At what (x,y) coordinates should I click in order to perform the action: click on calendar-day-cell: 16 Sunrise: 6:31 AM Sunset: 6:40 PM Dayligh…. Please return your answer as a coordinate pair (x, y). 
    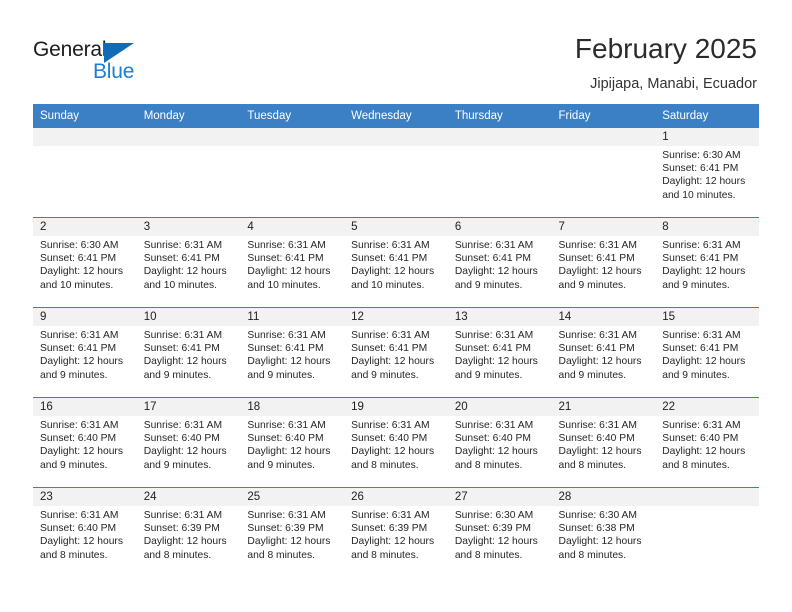
    Looking at the image, I should click on (85, 442).